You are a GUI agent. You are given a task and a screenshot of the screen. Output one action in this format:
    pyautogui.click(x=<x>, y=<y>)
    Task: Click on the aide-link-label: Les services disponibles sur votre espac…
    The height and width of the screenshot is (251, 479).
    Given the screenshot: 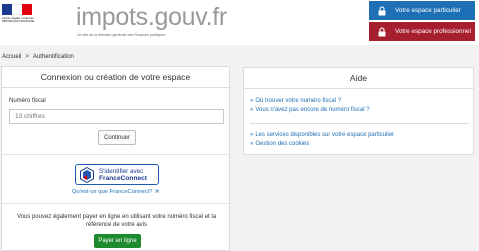 What is the action you would take?
    pyautogui.click(x=325, y=135)
    